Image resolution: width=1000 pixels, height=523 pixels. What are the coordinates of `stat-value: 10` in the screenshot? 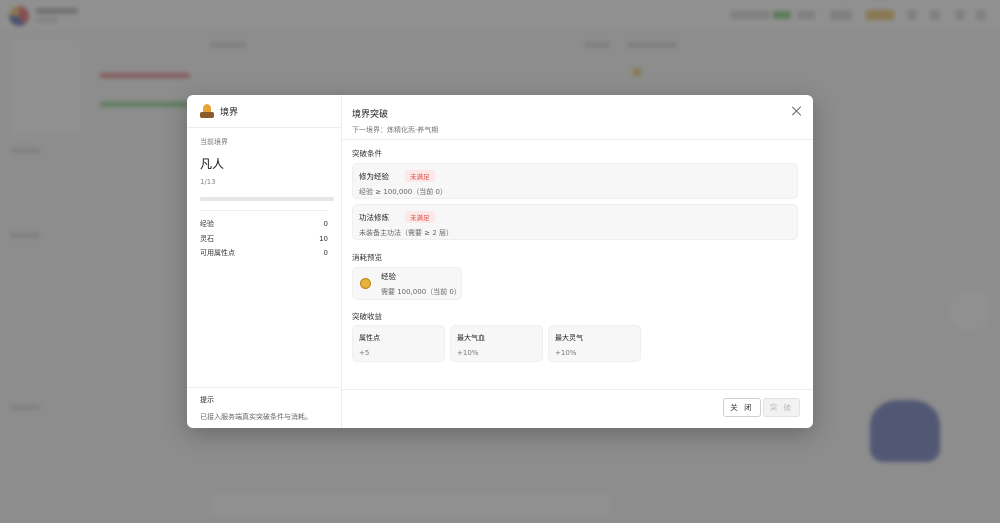 It's located at (323, 238).